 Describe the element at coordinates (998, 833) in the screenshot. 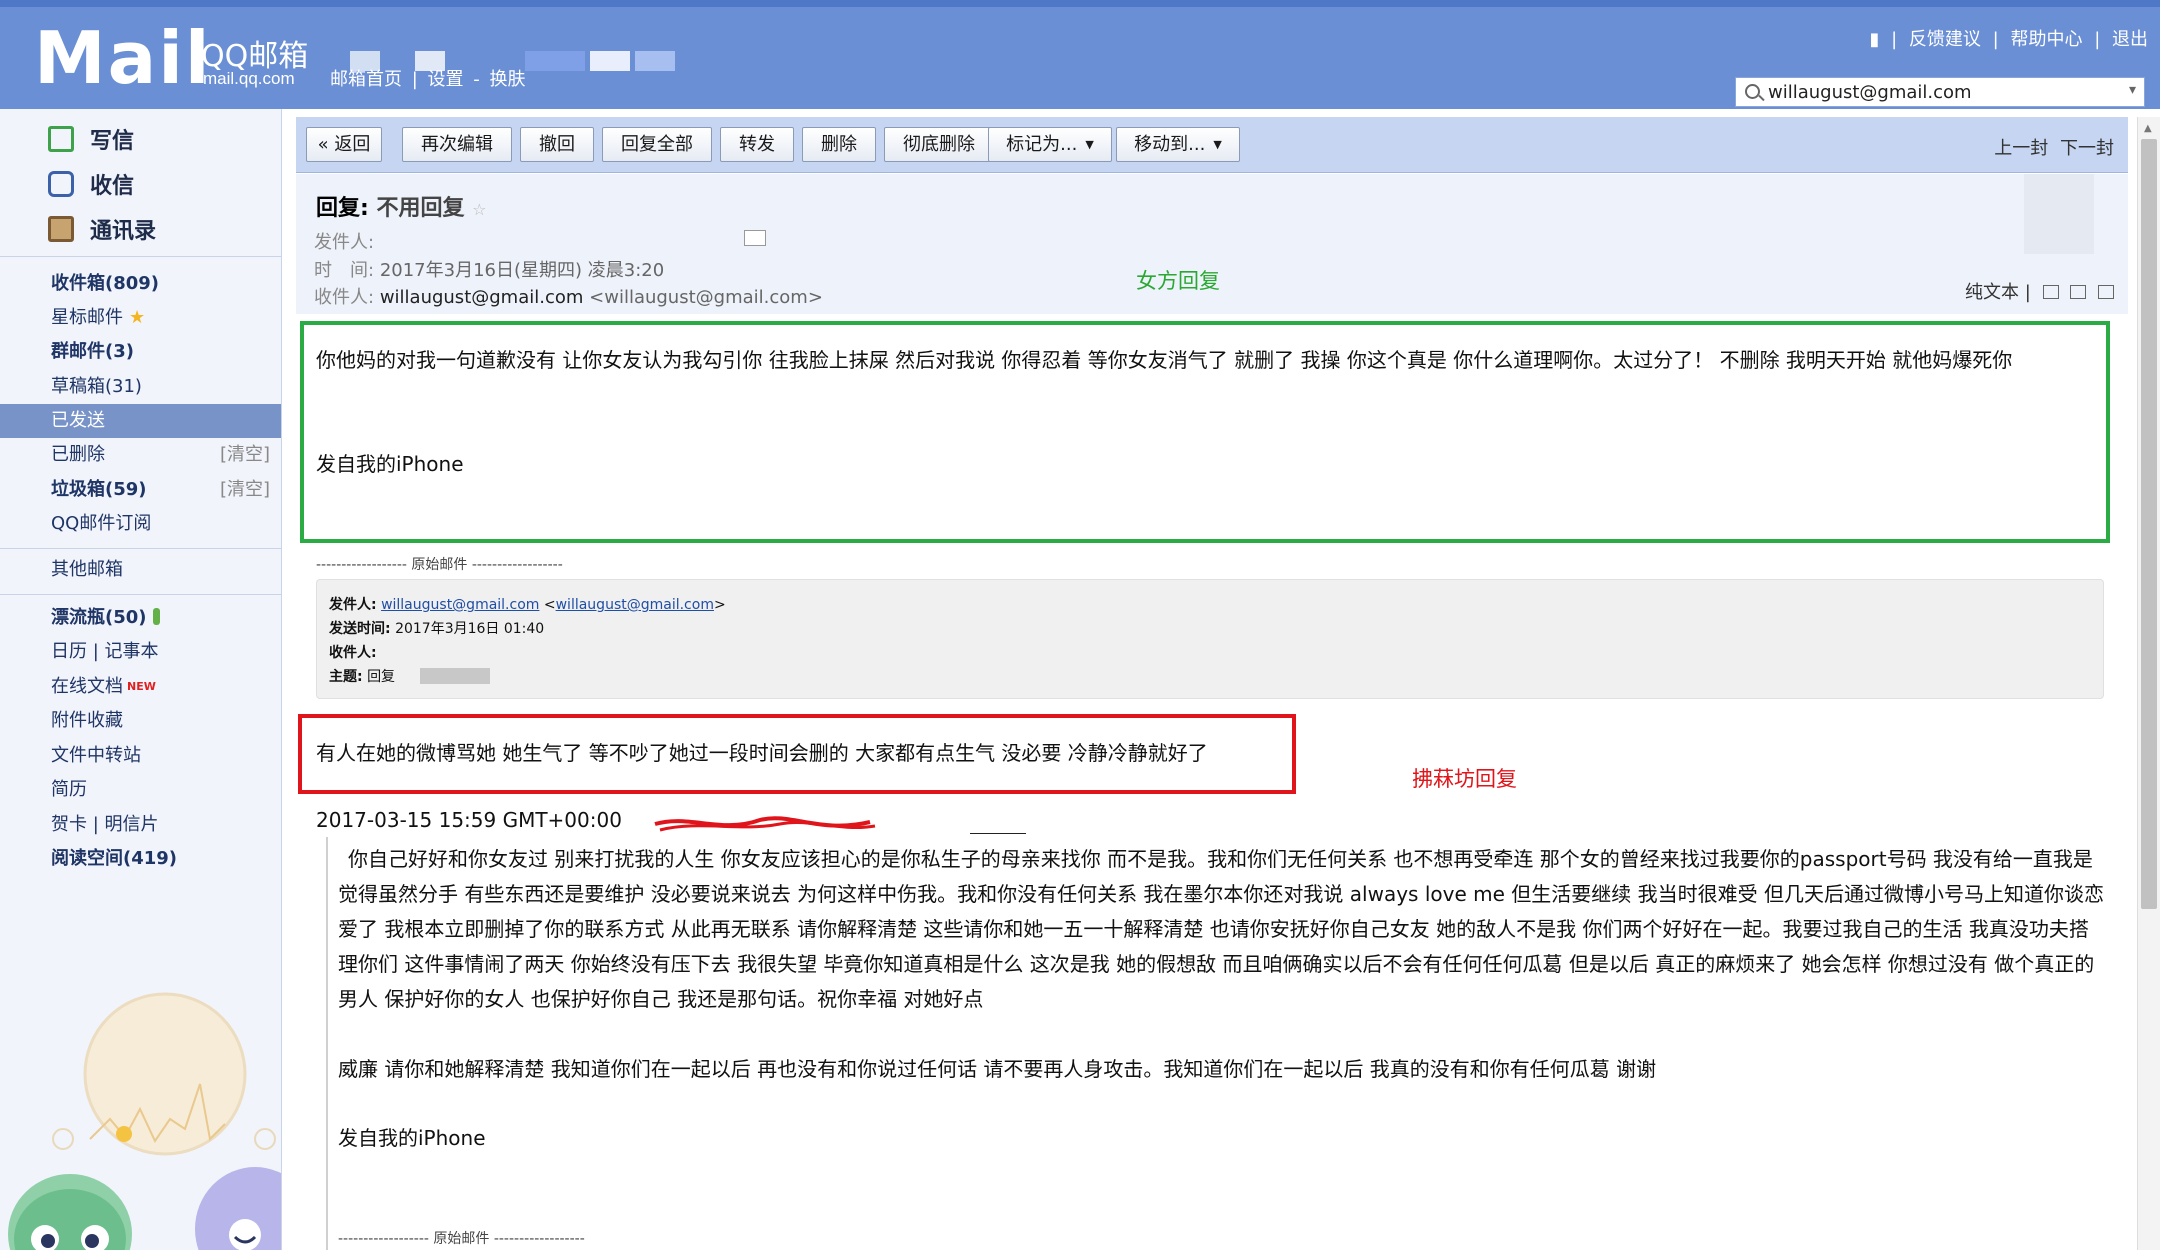

I see `redacted-underline` at that location.